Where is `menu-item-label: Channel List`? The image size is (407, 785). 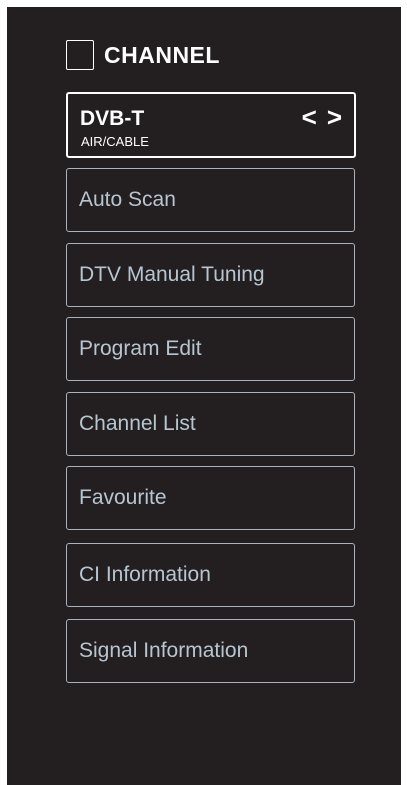 menu-item-label: Channel List is located at coordinates (137, 423).